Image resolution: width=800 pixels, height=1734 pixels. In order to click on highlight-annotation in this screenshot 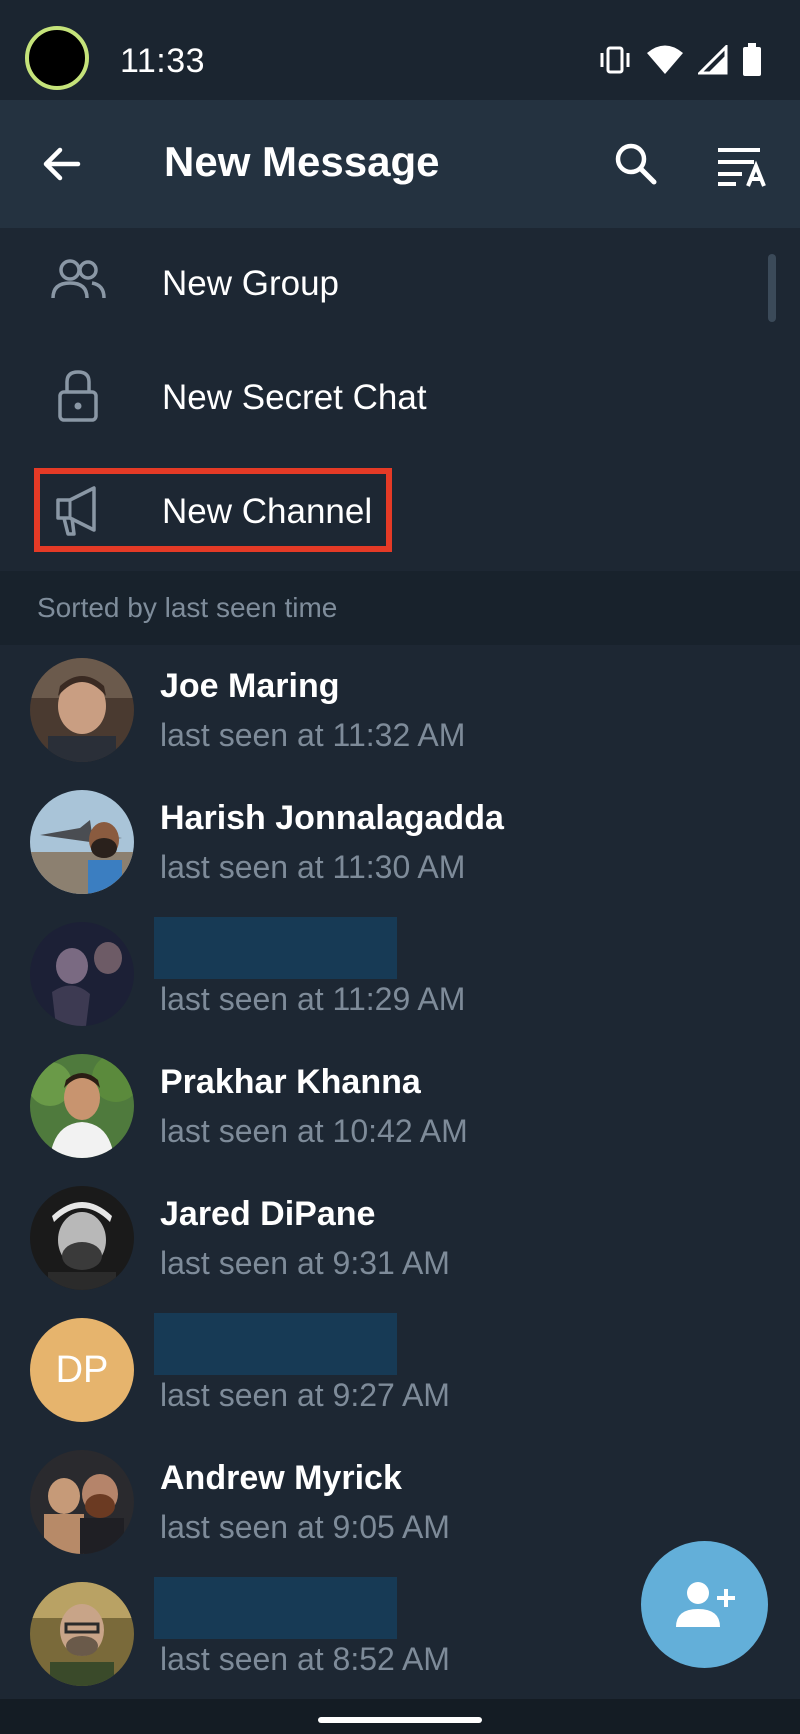, I will do `click(213, 510)`.